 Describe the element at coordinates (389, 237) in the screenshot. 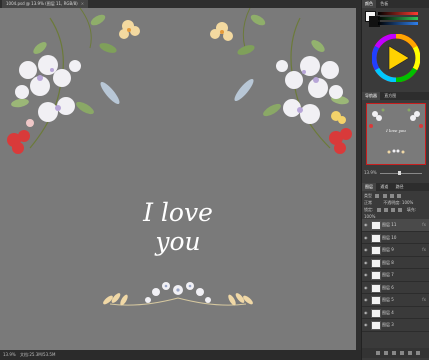

I see `layer-name: 图层 10` at that location.